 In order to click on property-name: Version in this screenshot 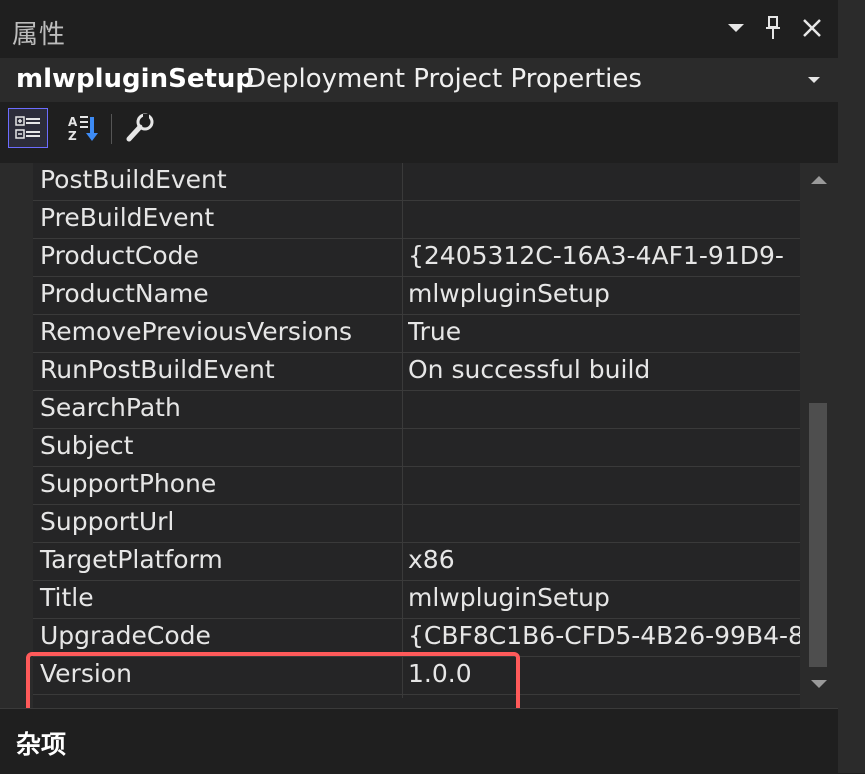, I will do `click(86, 673)`.